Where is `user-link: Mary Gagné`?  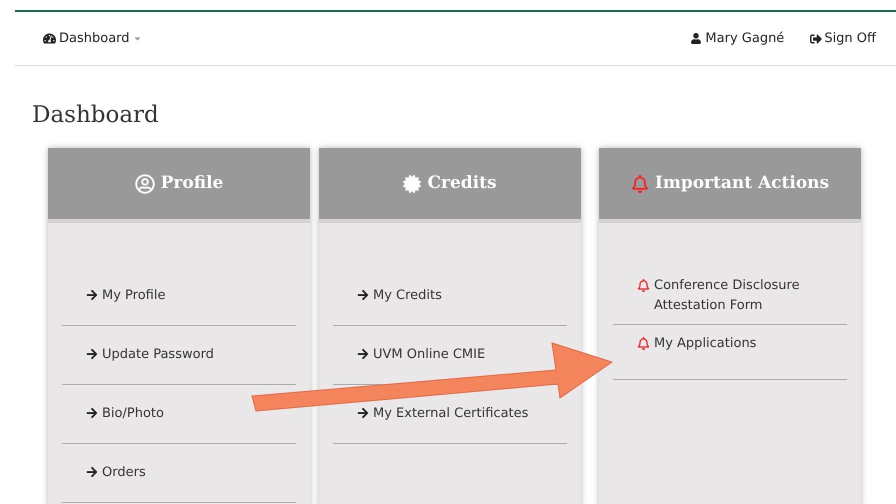 user-link: Mary Gagné is located at coordinates (737, 38).